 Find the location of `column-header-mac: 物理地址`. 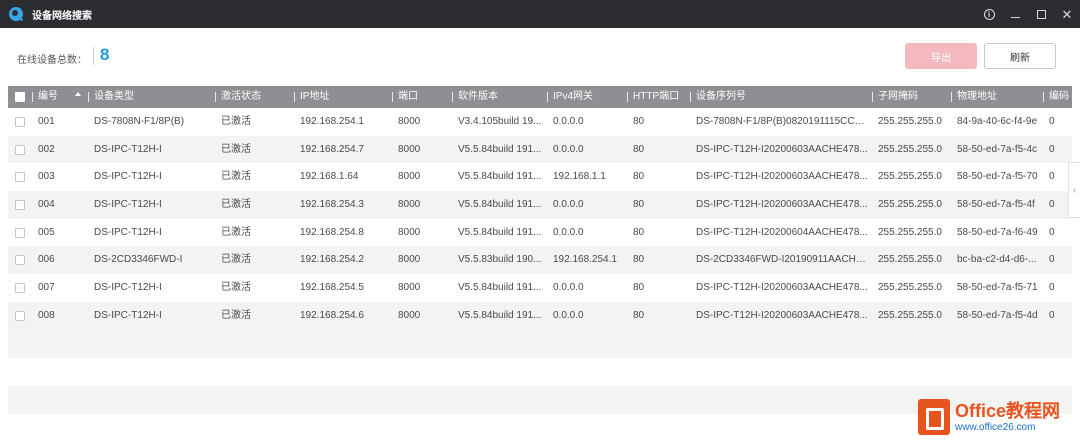

column-header-mac: 物理地址 is located at coordinates (1001, 97).